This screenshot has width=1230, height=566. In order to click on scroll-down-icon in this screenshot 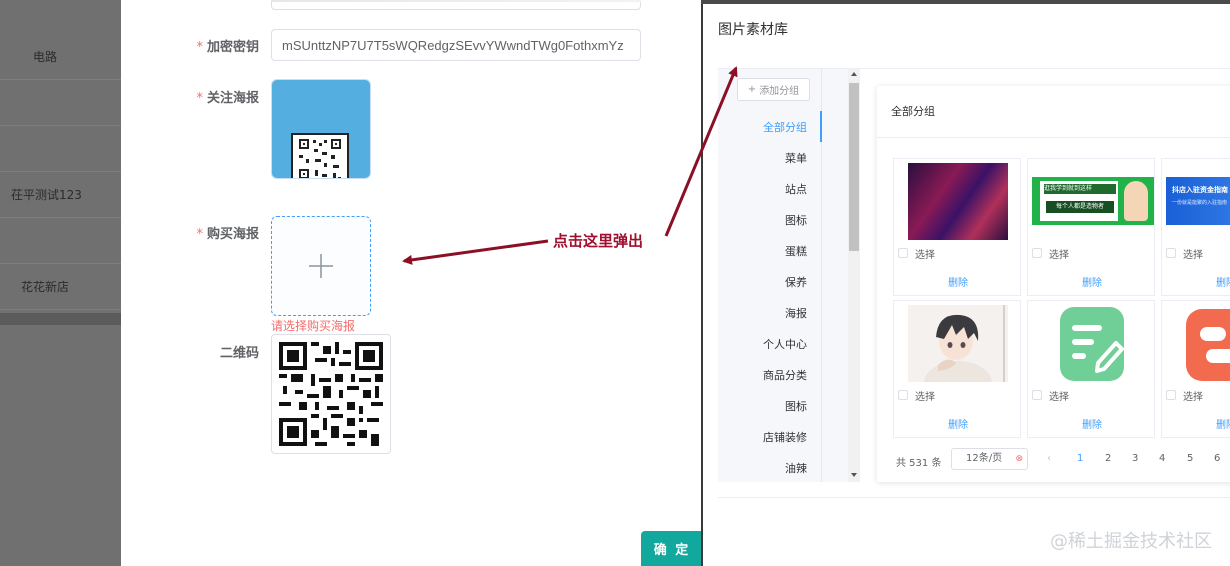, I will do `click(854, 475)`.